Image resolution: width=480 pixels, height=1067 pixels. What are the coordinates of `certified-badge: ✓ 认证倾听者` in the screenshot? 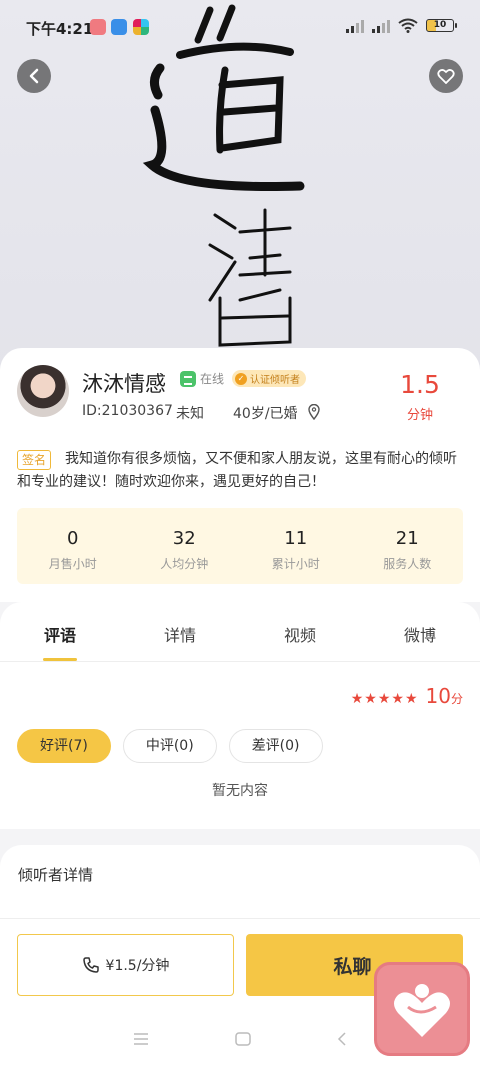 It's located at (269, 378).